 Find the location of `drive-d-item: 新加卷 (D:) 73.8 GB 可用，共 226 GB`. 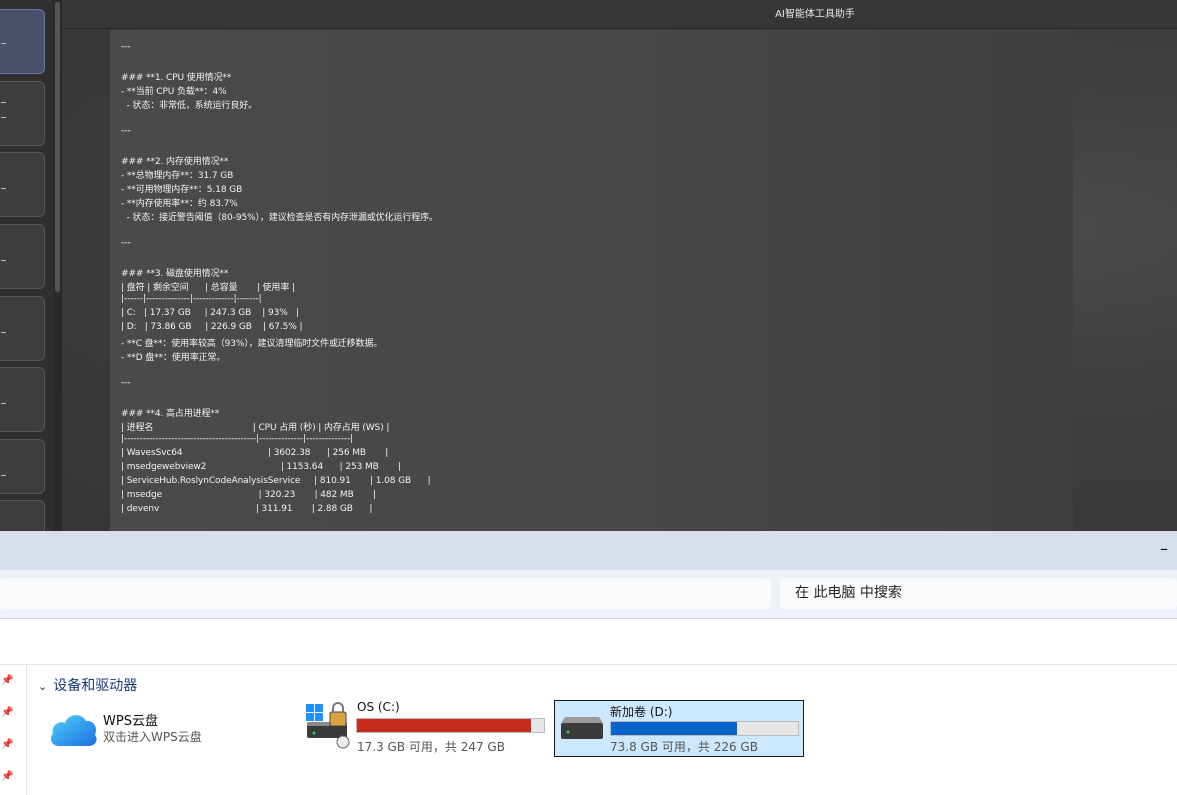

drive-d-item: 新加卷 (D:) 73.8 GB 可用，共 226 GB is located at coordinates (679, 728).